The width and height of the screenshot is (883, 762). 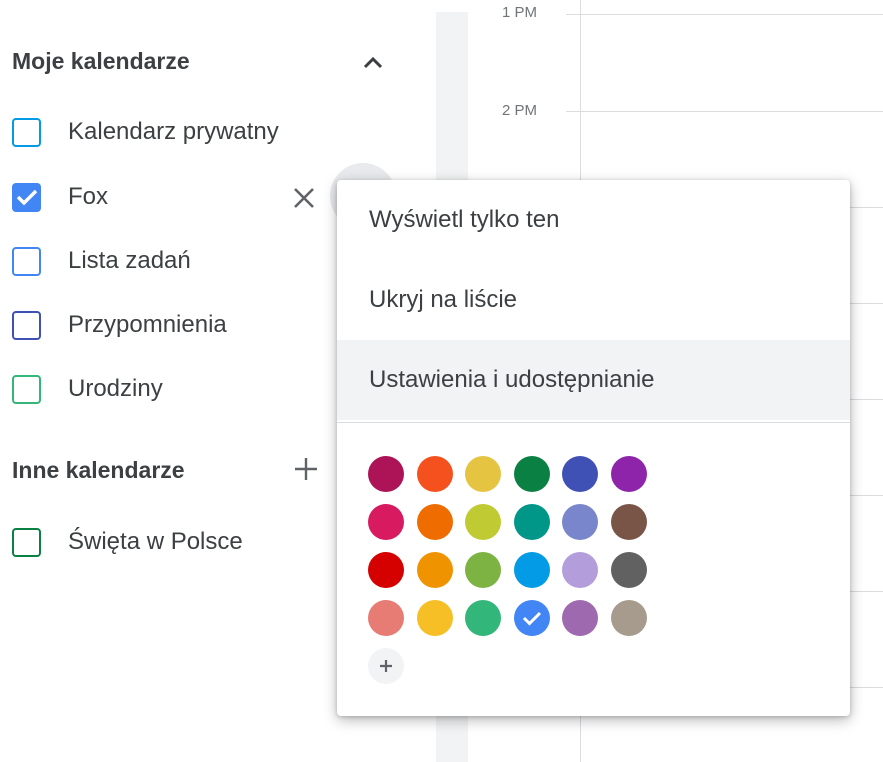 I want to click on checkbox-checked, so click(x=26, y=197).